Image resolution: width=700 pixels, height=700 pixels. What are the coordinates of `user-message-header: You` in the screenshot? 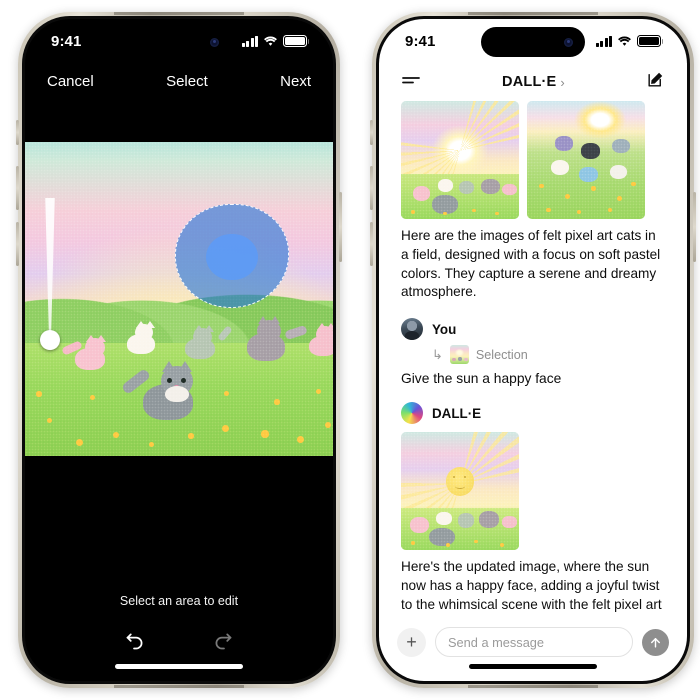 It's located at (533, 329).